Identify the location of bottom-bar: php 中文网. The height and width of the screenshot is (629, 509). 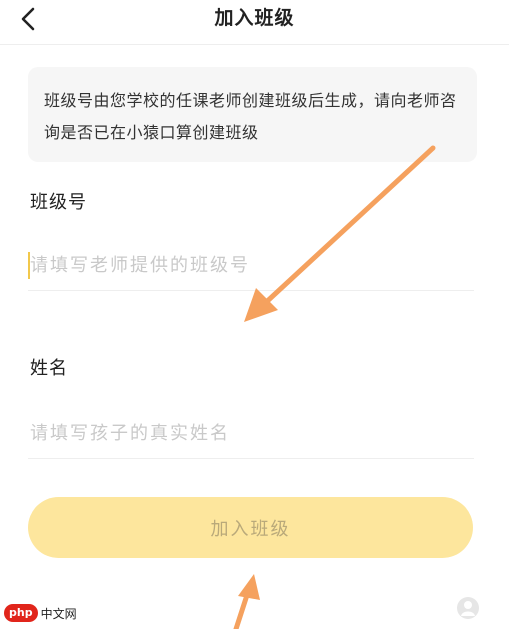
(254, 611).